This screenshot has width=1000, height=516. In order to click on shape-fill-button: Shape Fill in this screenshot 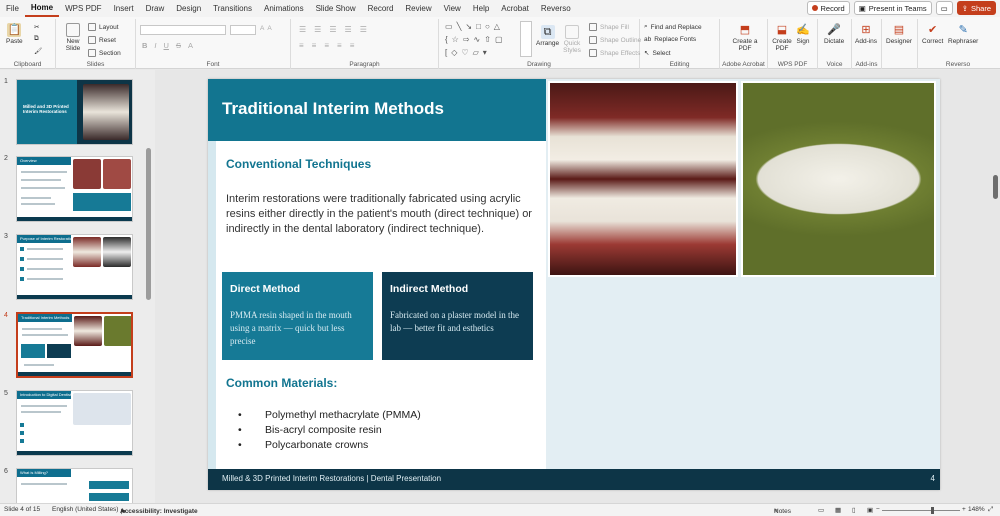, I will do `click(609, 27)`.